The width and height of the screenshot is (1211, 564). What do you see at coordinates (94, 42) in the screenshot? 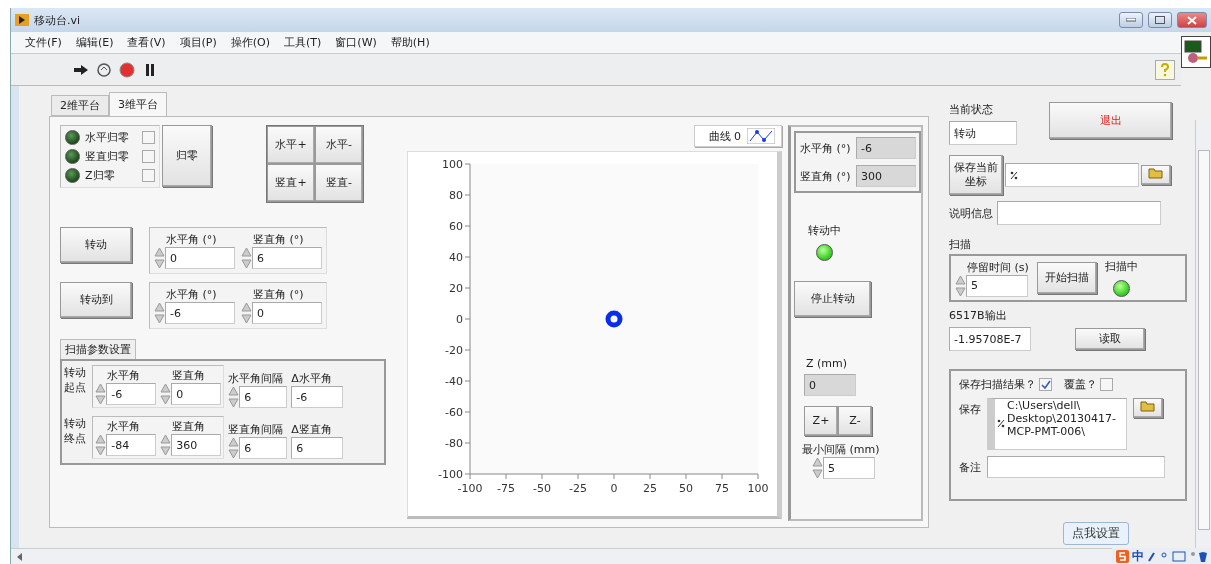
I see `menu-item: 编辑(E)` at bounding box center [94, 42].